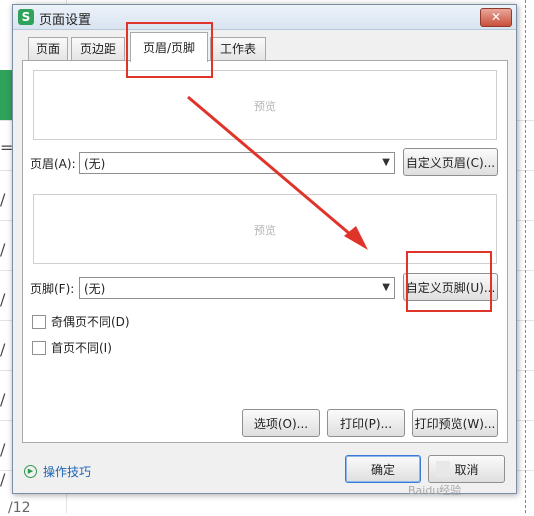  Describe the element at coordinates (435, 490) in the screenshot. I see `baidu-watermark: Baidu经验` at that location.